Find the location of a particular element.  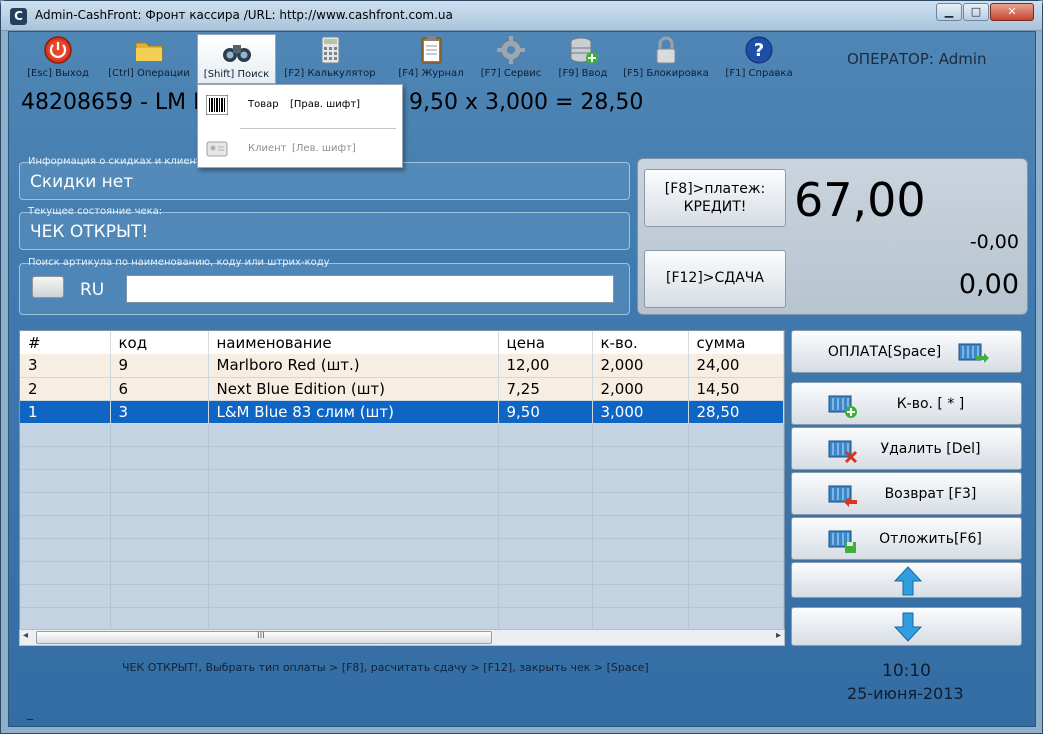

payment-type-button: [F8]>платеж: КРЕДИТ! is located at coordinates (715, 198).